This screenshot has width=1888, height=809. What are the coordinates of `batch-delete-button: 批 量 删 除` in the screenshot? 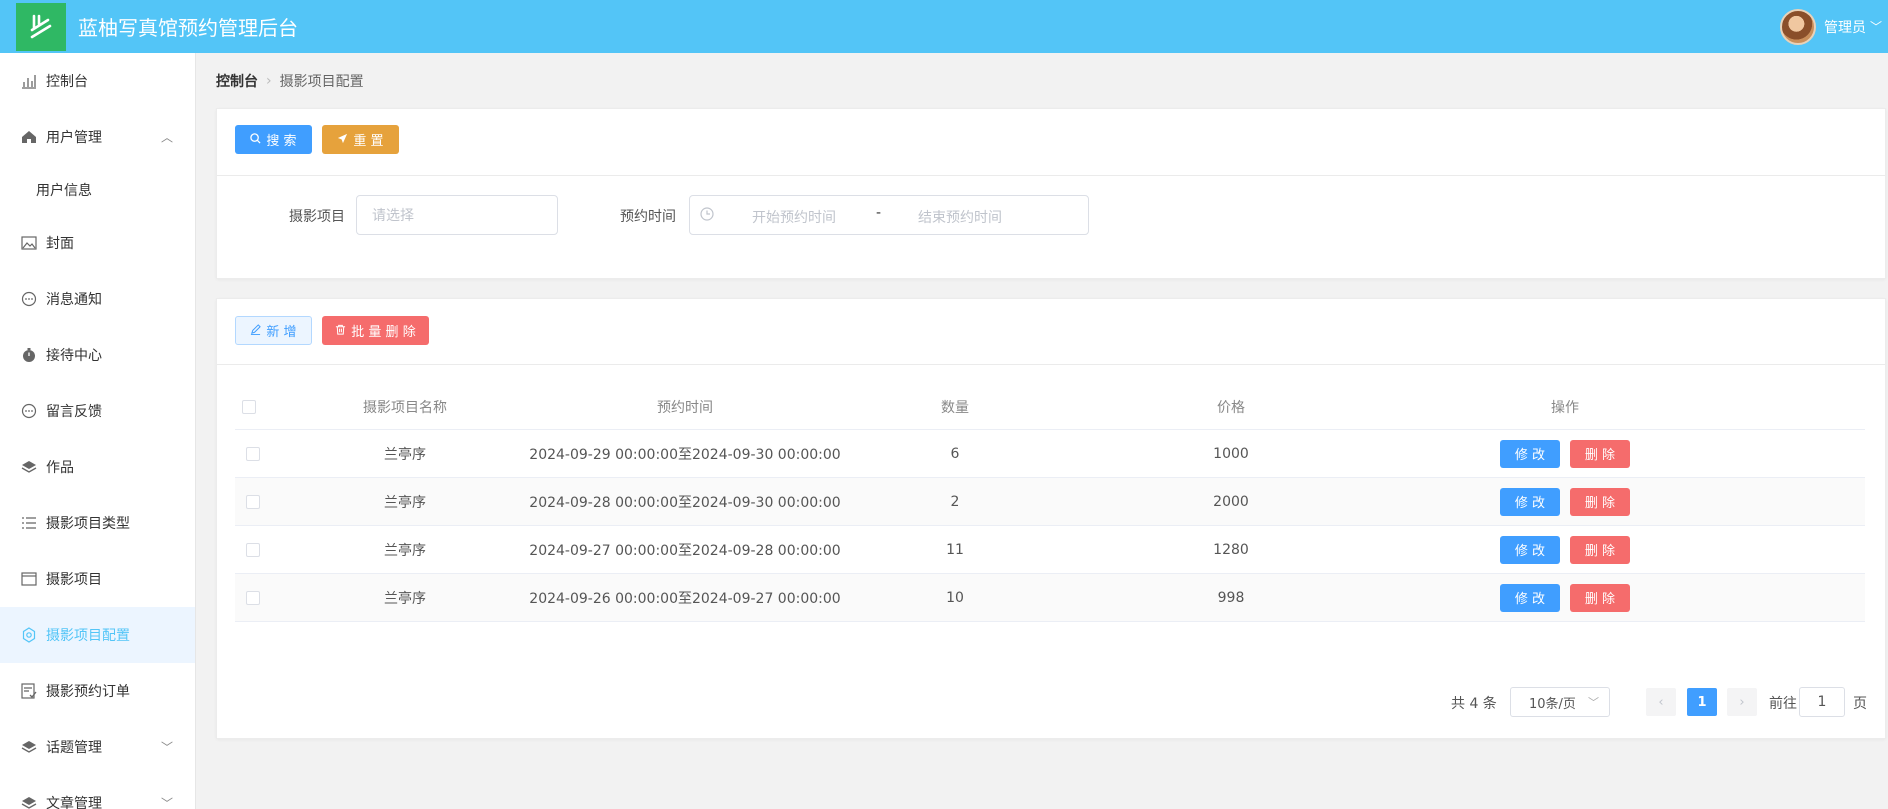 It's located at (375, 330).